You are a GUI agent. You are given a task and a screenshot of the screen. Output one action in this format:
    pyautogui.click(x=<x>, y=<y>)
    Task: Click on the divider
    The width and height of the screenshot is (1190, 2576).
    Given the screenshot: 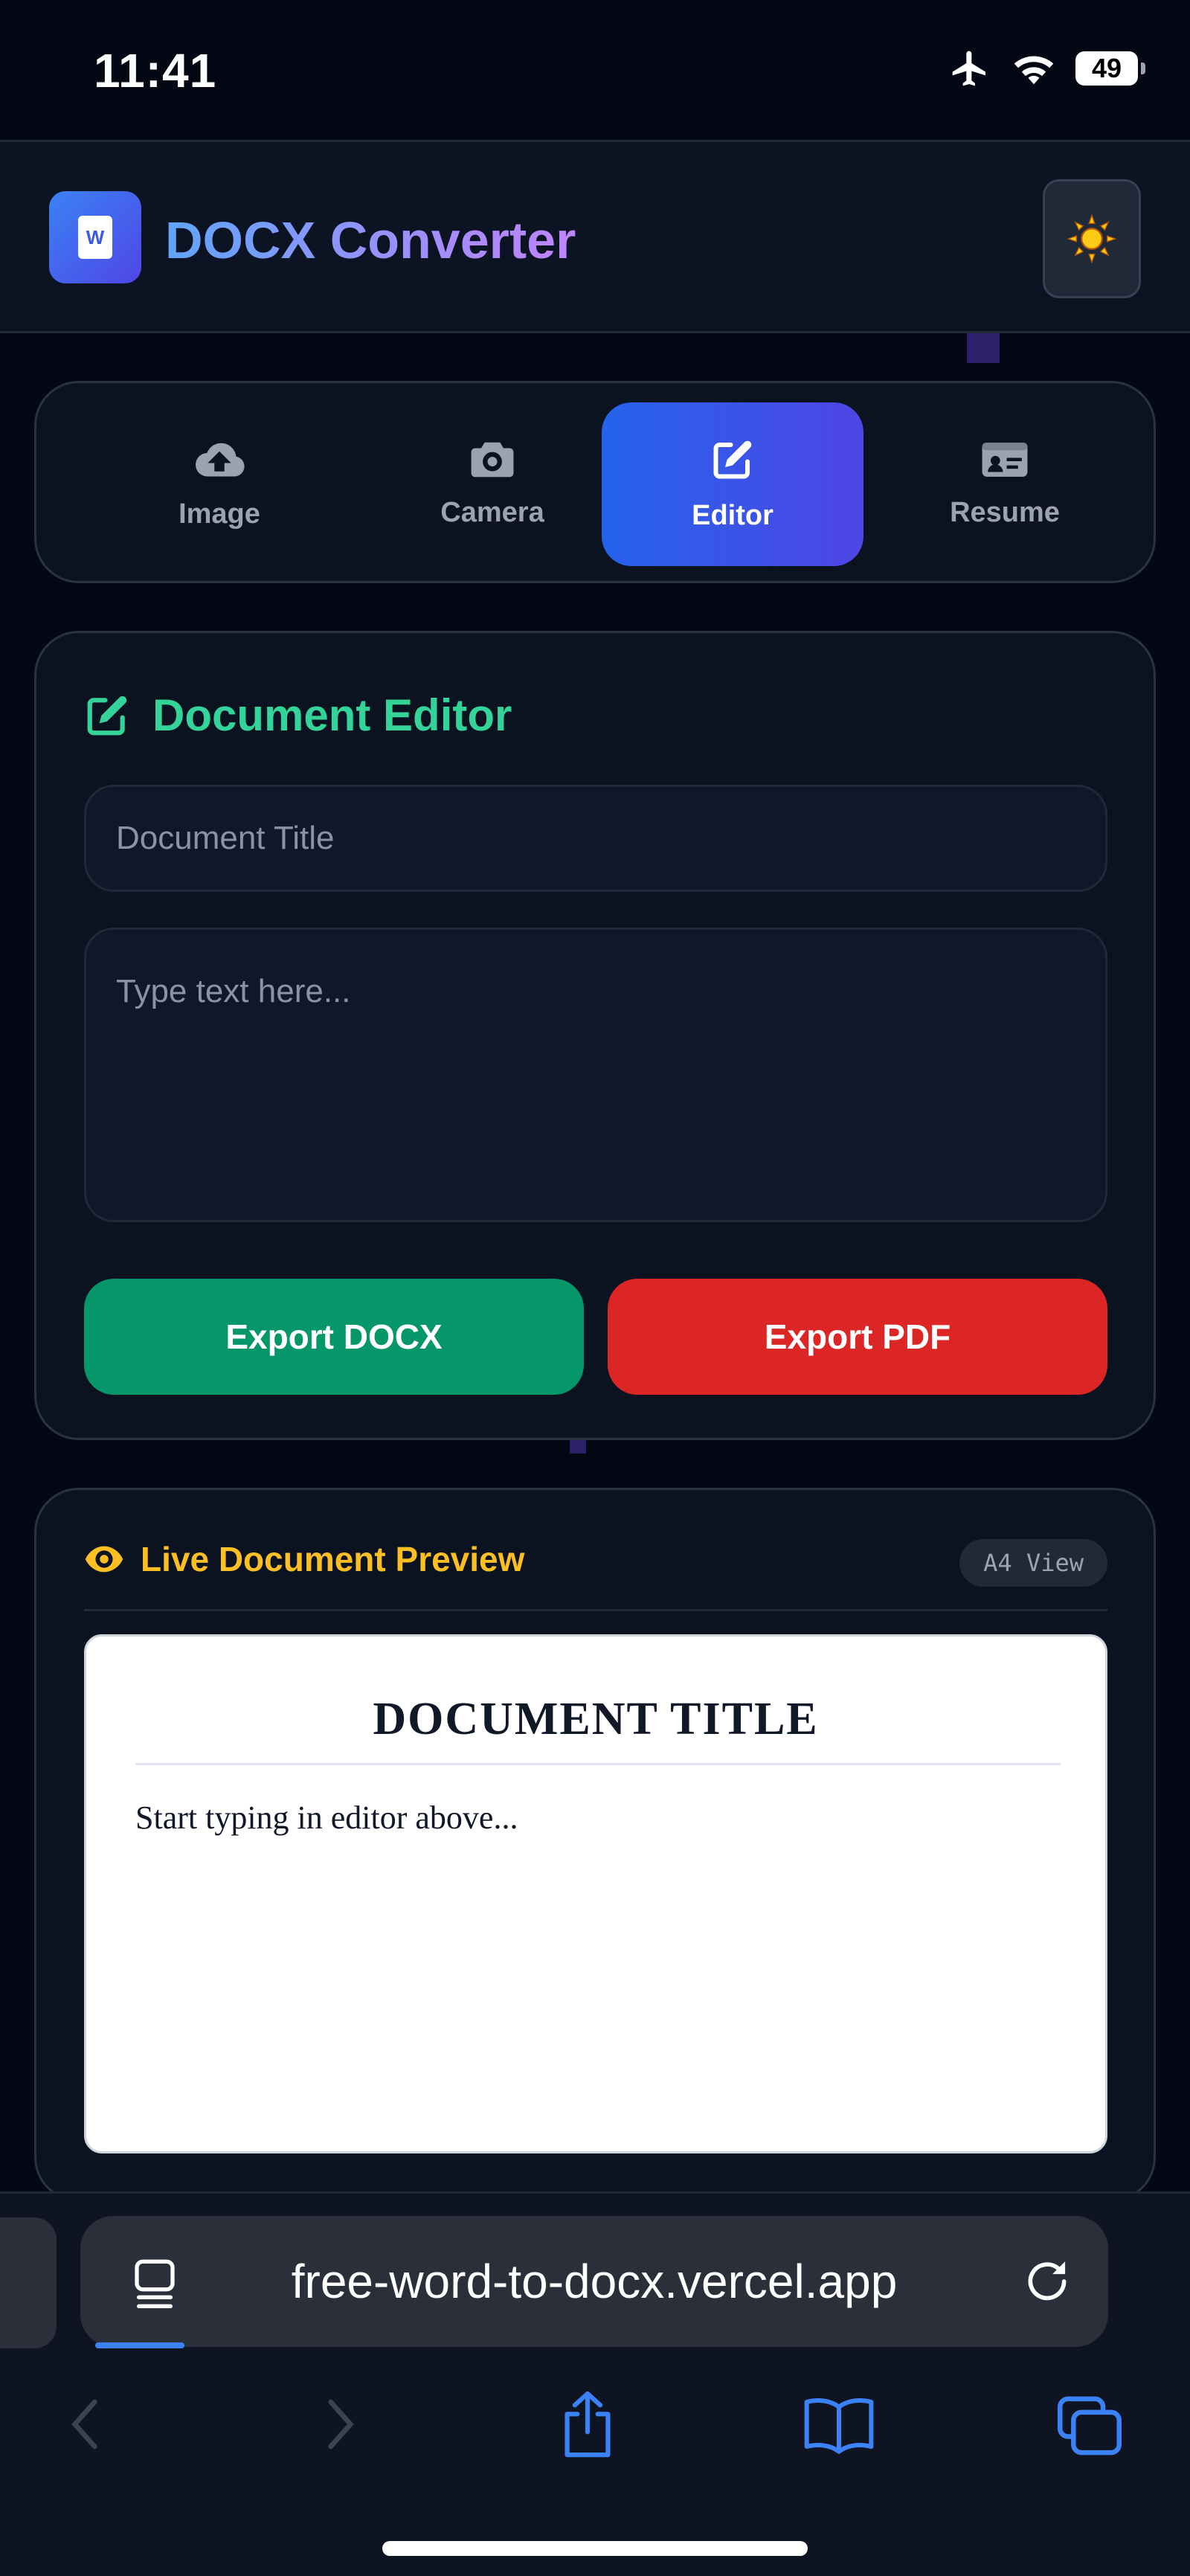 What is the action you would take?
    pyautogui.click(x=596, y=1610)
    